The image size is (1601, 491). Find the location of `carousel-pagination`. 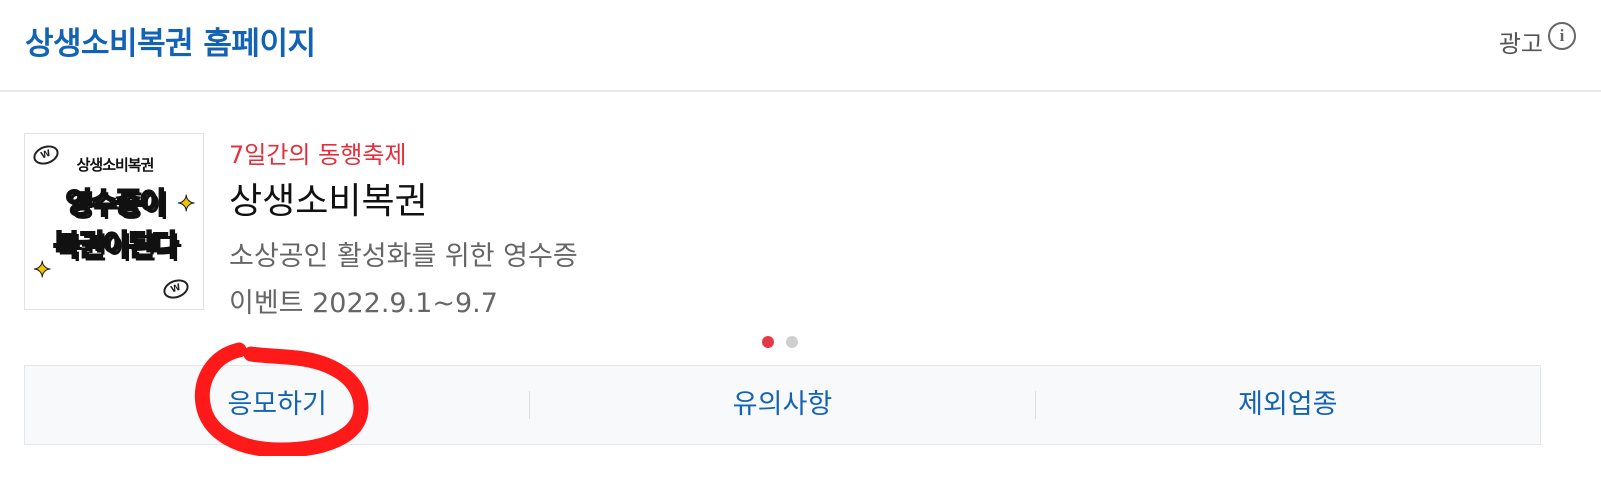

carousel-pagination is located at coordinates (786, 342).